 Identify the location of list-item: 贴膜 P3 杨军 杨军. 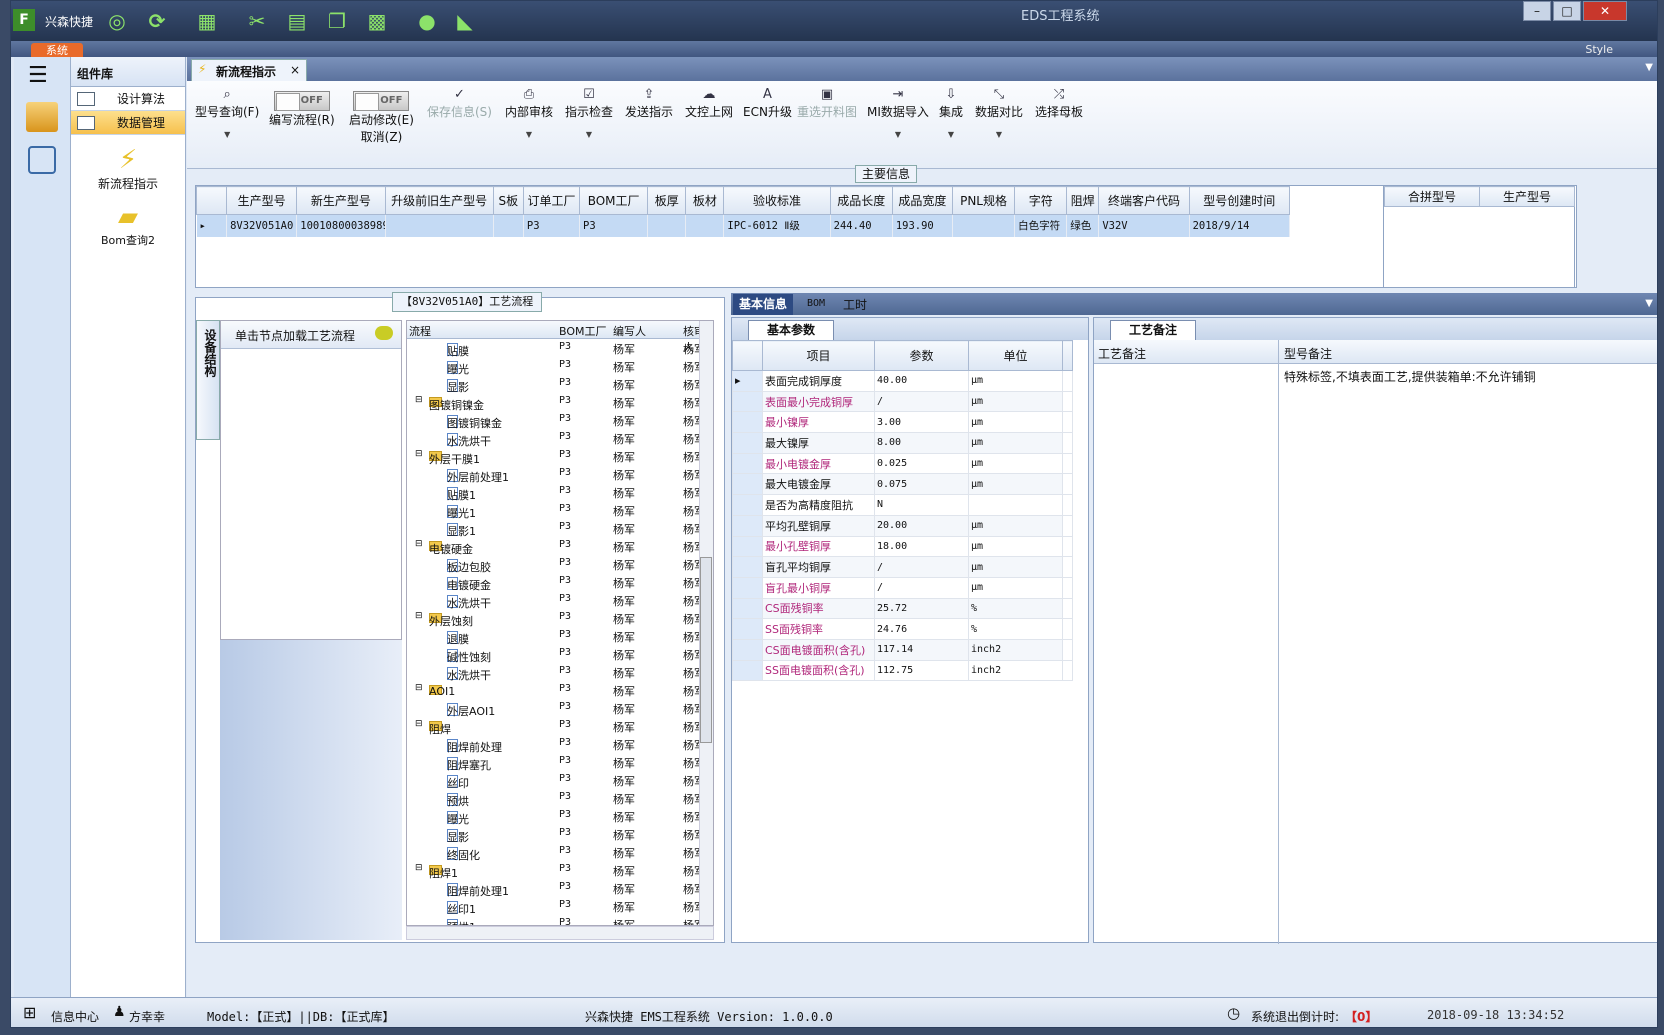
(560, 348).